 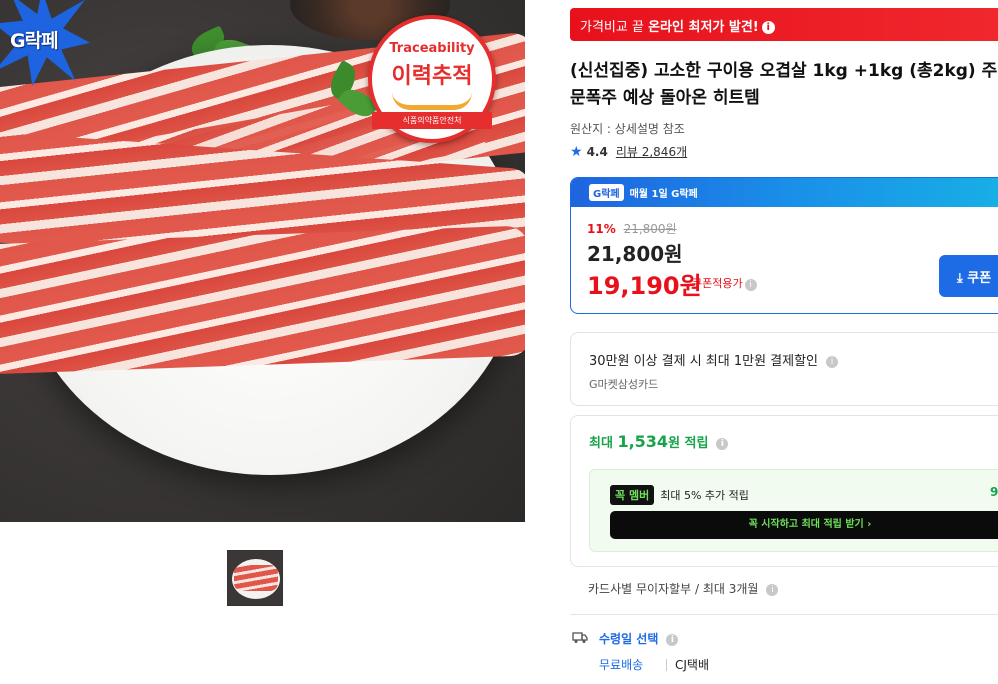 I want to click on sale-price: 21,800원, so click(x=635, y=254).